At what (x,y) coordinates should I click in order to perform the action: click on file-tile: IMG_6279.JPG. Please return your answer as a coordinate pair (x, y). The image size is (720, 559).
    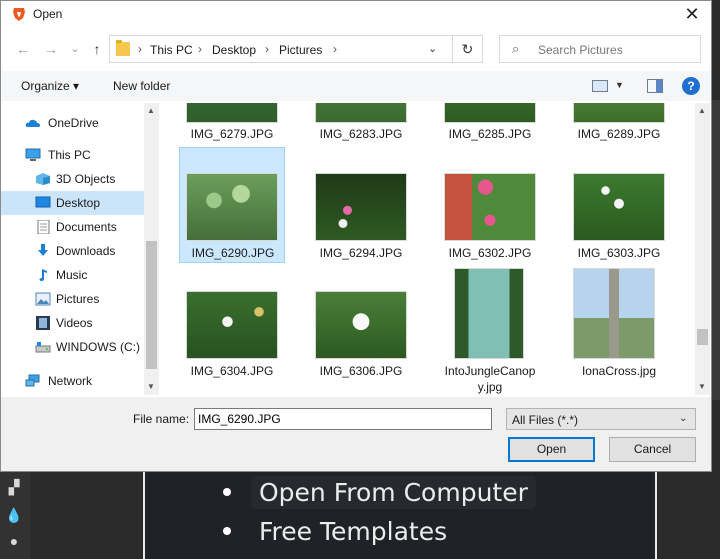
    Looking at the image, I should click on (232, 123).